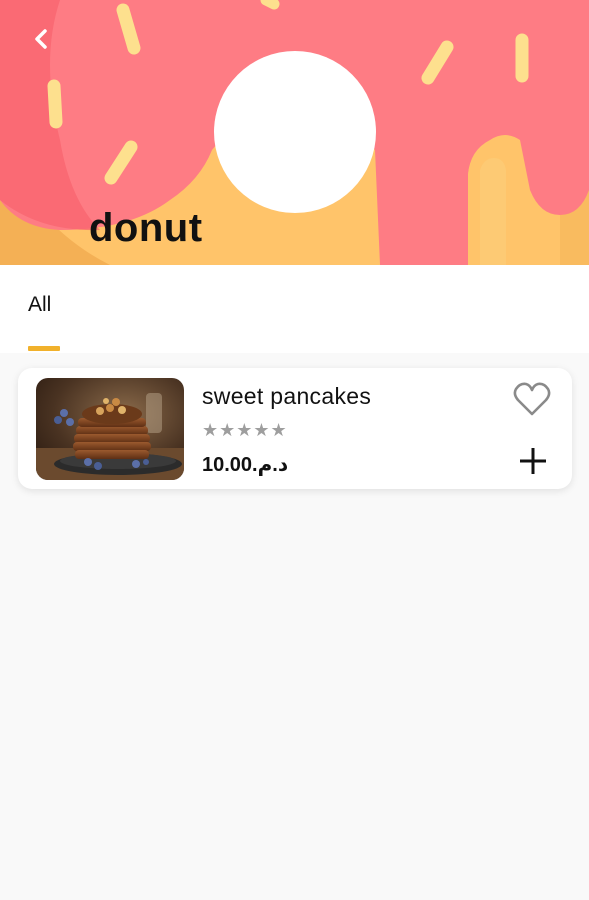 The width and height of the screenshot is (589, 900). What do you see at coordinates (295, 428) in the screenshot?
I see `product-card: sweet pancakes ★★★★★ 10.00.د.م` at bounding box center [295, 428].